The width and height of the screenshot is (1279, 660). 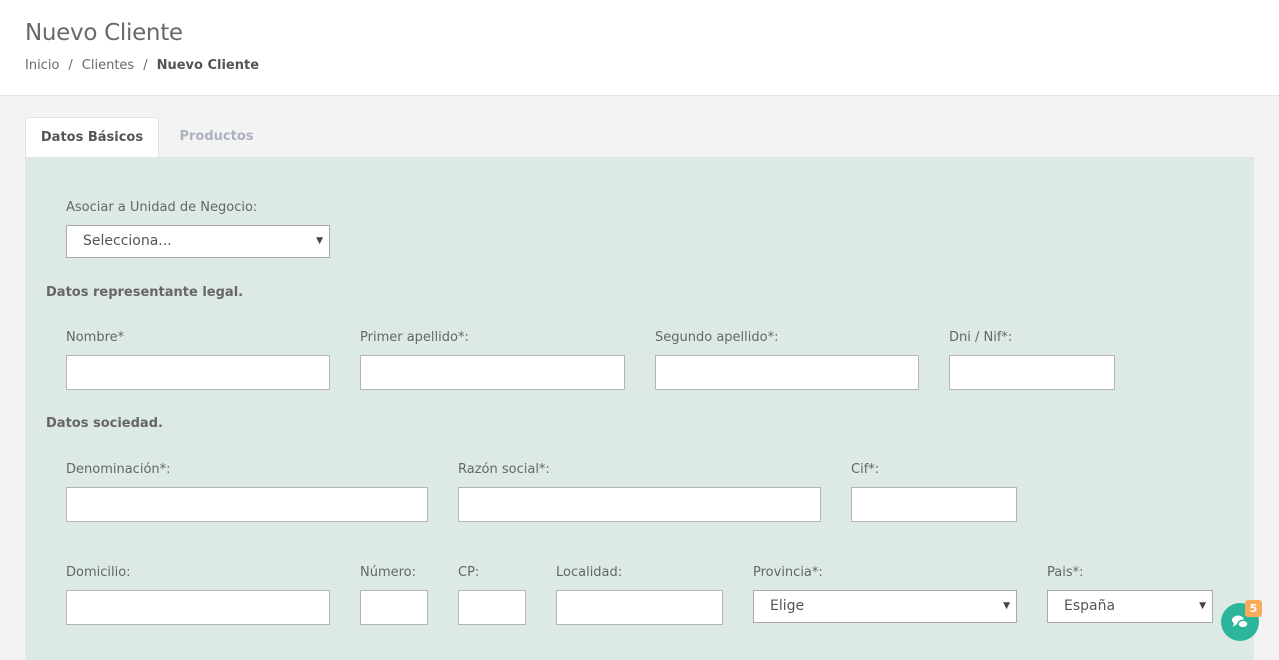 What do you see at coordinates (145, 292) in the screenshot?
I see `section-representante-title: Datos representante legal.` at bounding box center [145, 292].